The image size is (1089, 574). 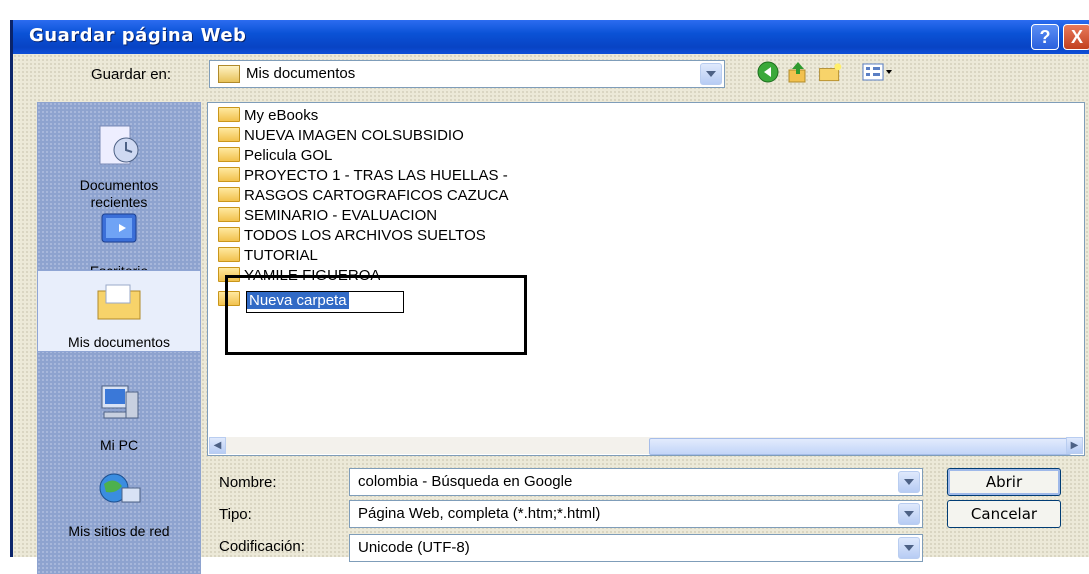 What do you see at coordinates (217, 445) in the screenshot?
I see `scroll-left-icon: ◀` at bounding box center [217, 445].